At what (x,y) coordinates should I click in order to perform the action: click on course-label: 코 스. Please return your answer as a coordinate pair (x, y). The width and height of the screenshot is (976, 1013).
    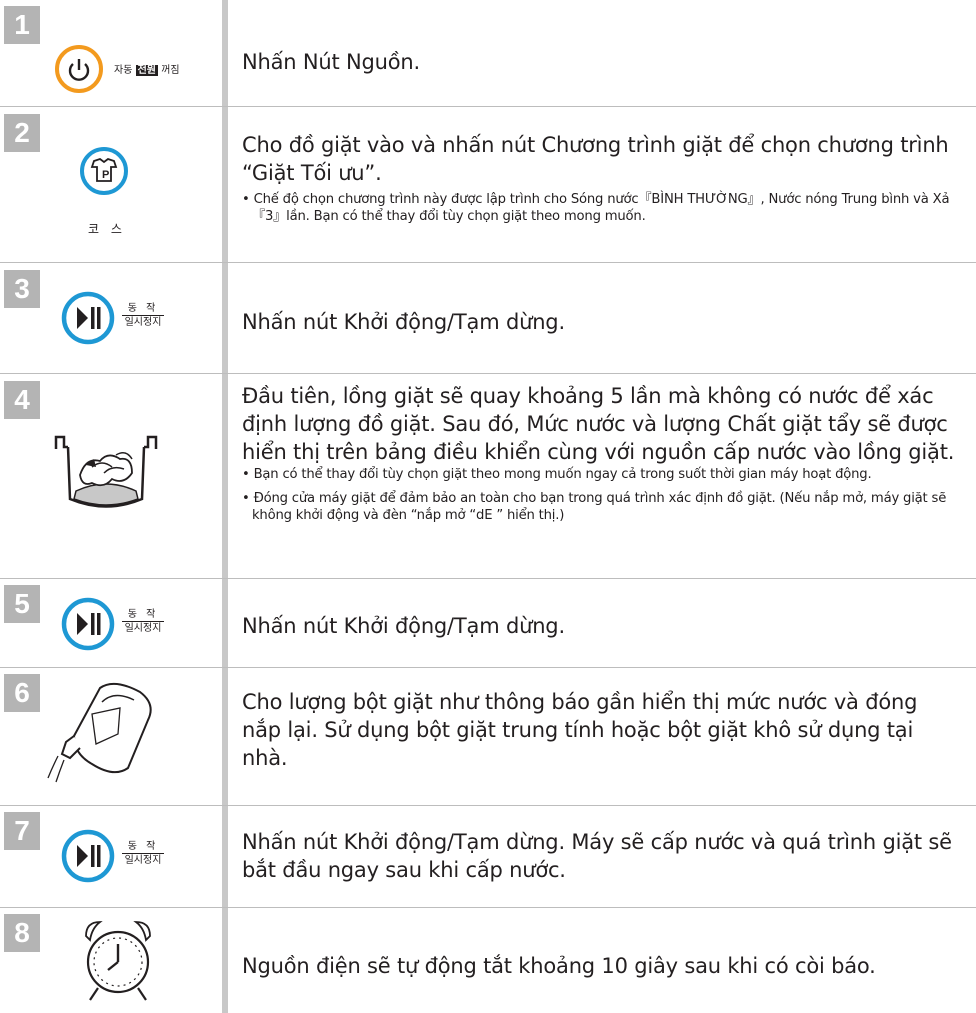
    Looking at the image, I should click on (107, 229).